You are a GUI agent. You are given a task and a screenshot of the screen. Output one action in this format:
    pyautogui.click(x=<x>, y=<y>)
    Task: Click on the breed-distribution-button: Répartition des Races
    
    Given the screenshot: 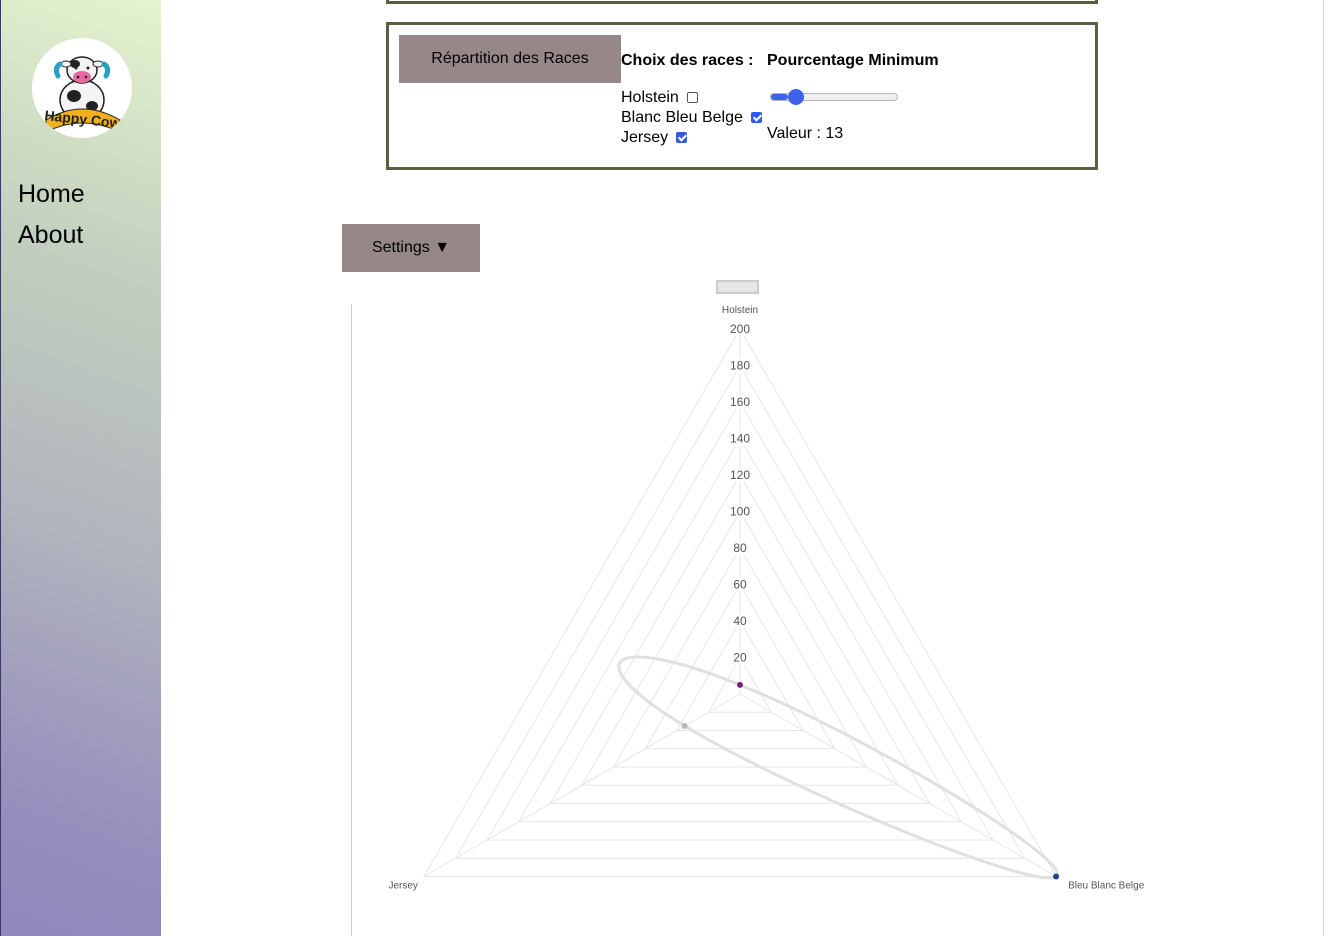 What is the action you would take?
    pyautogui.click(x=510, y=59)
    